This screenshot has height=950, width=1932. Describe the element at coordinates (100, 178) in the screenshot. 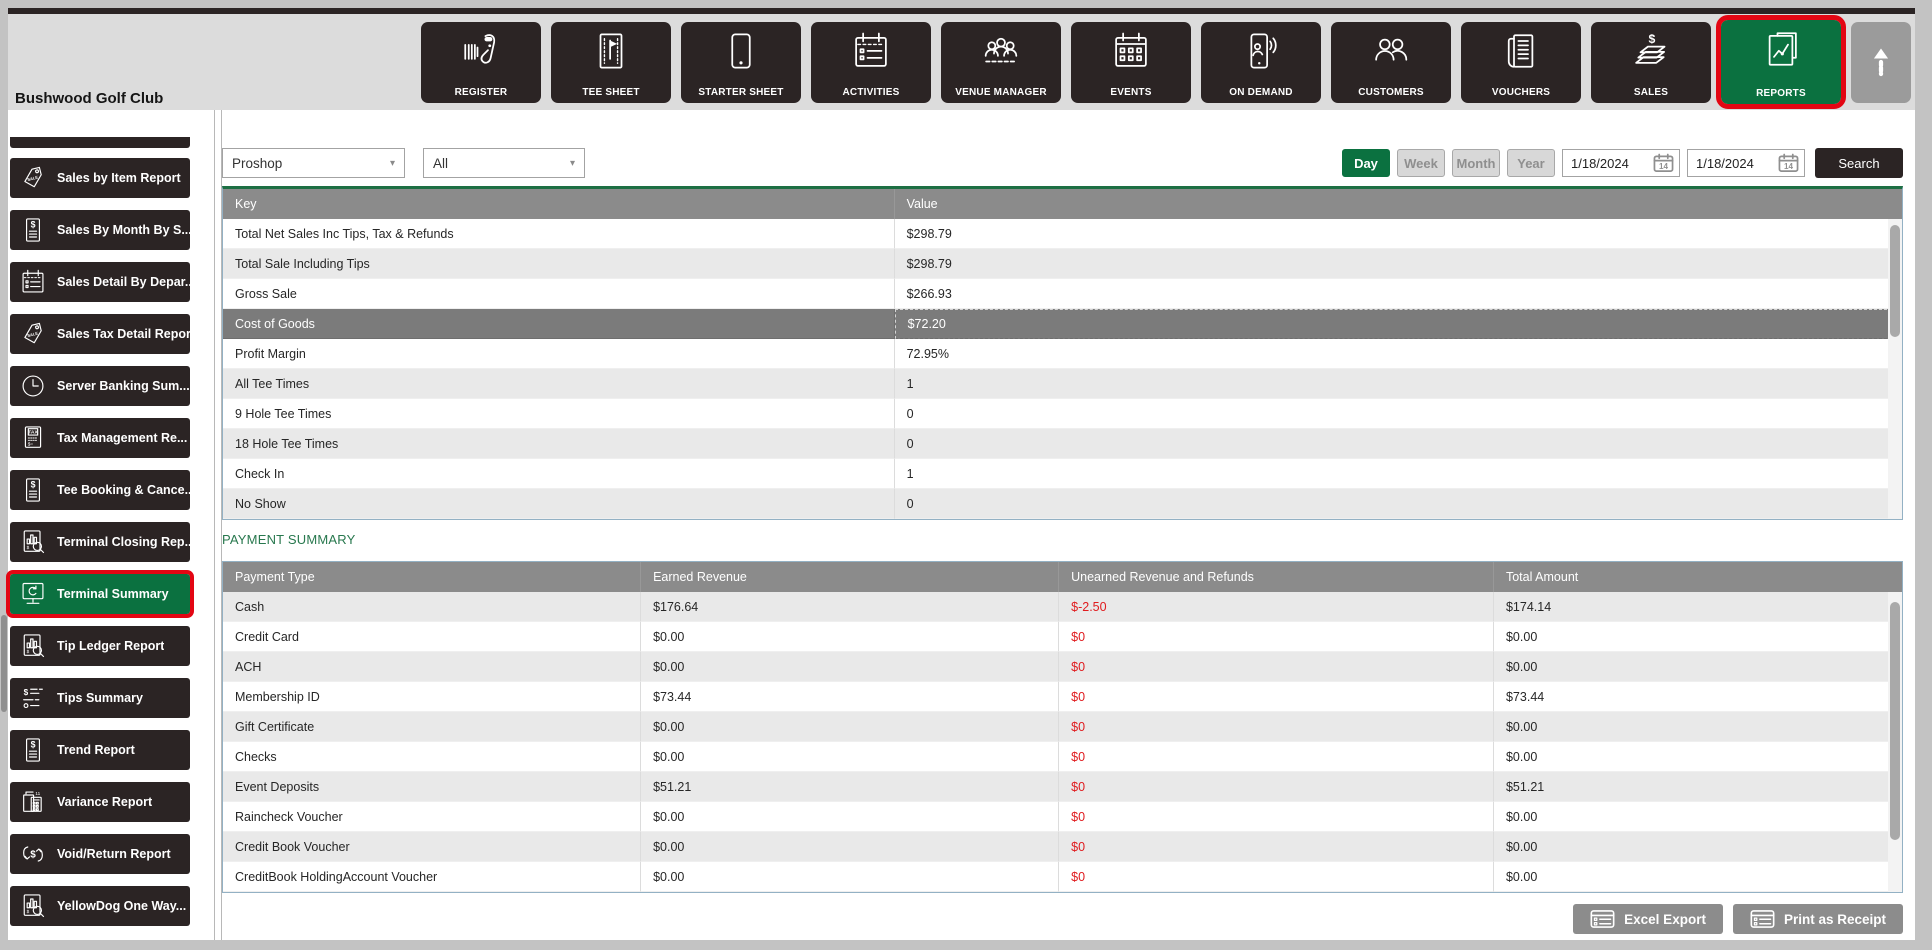

I see `sidebar-item-sales-by-item-report: SALE Sales by Item Report` at that location.